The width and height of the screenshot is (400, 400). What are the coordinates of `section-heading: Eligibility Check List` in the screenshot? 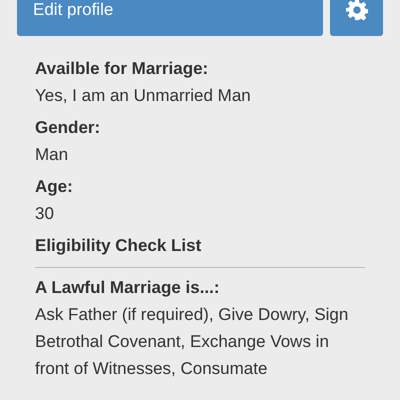 It's located at (118, 246).